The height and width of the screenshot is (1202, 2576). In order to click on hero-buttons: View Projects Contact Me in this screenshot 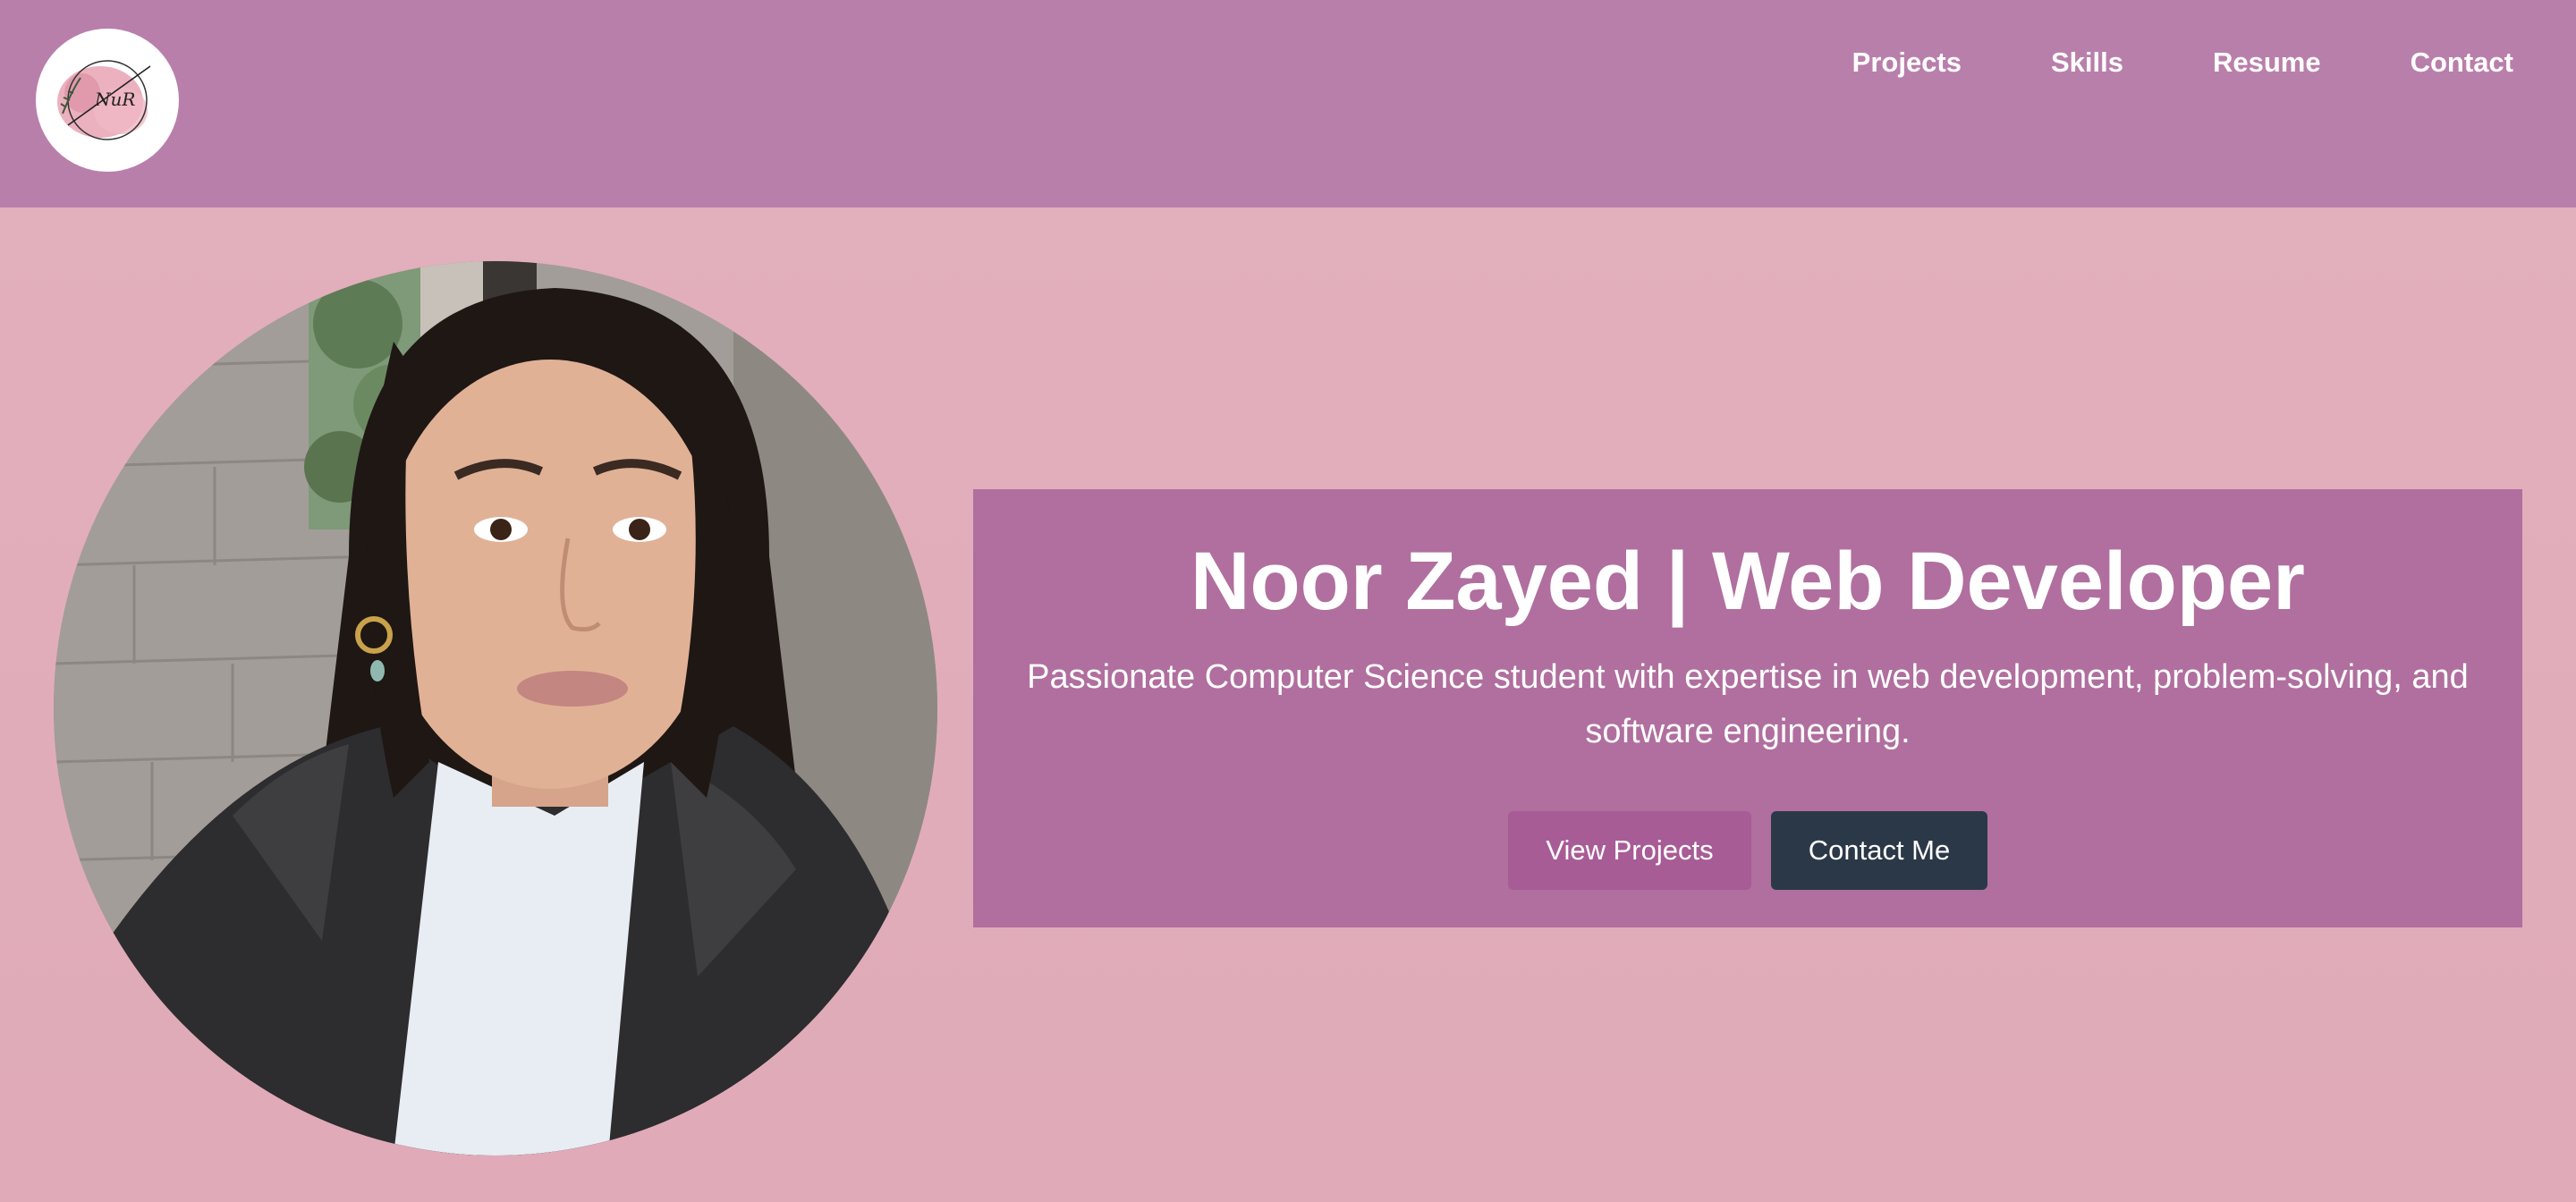, I will do `click(1747, 850)`.